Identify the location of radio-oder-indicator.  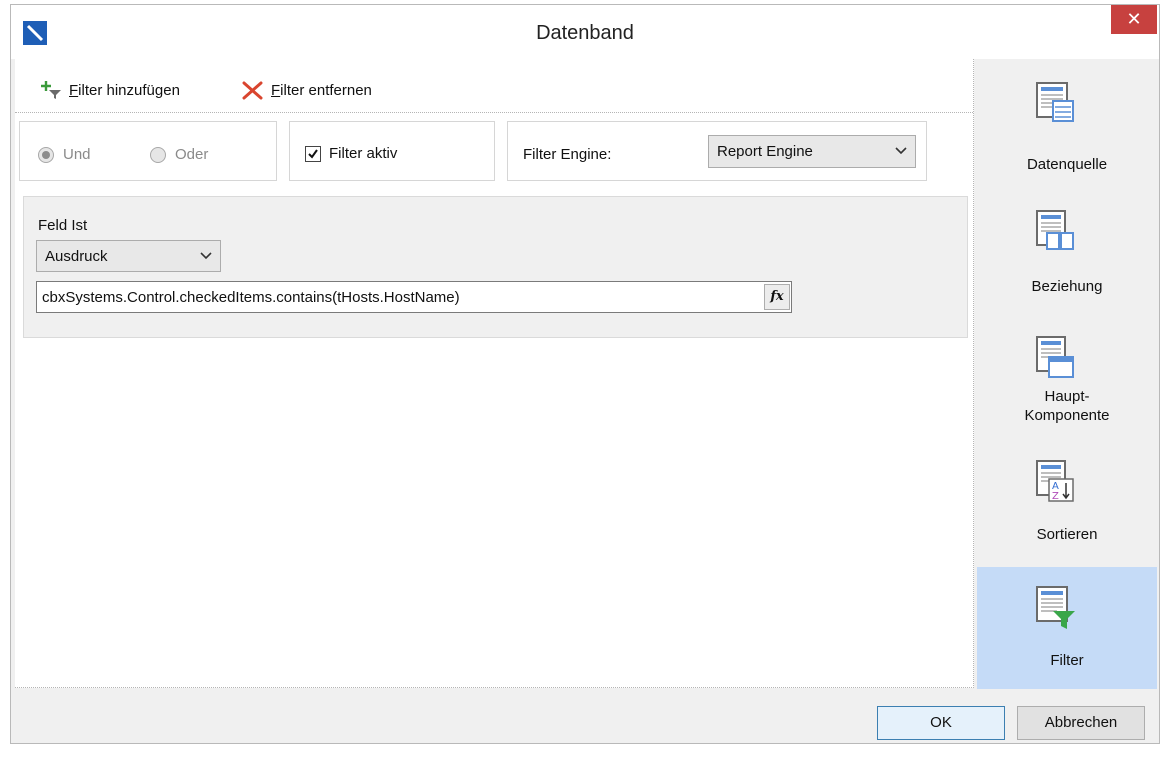
(158, 154).